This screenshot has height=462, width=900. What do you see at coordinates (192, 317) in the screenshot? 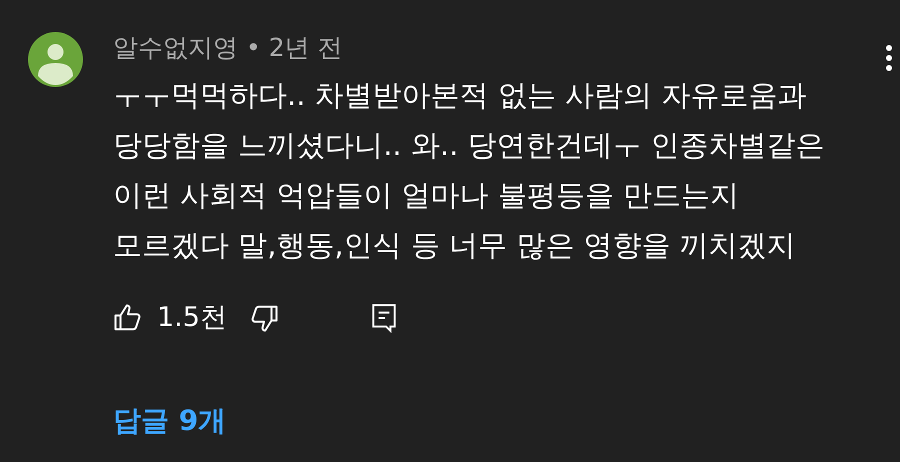
I see `like-count: 1.5천` at bounding box center [192, 317].